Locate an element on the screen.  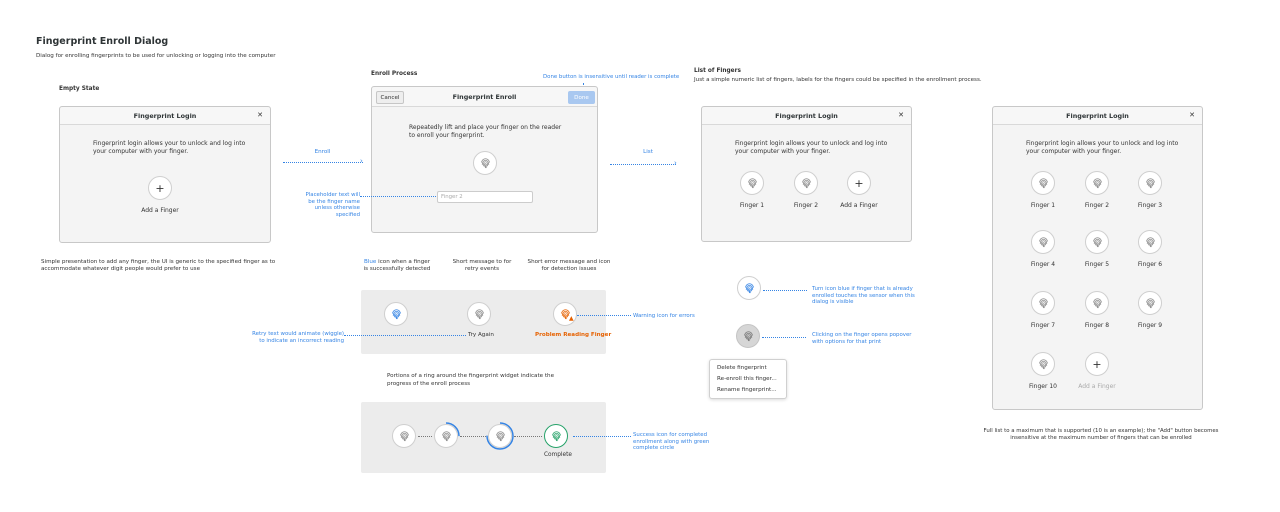
delete-fingerprint-item: Delete fingerprint is located at coordinates (742, 368).